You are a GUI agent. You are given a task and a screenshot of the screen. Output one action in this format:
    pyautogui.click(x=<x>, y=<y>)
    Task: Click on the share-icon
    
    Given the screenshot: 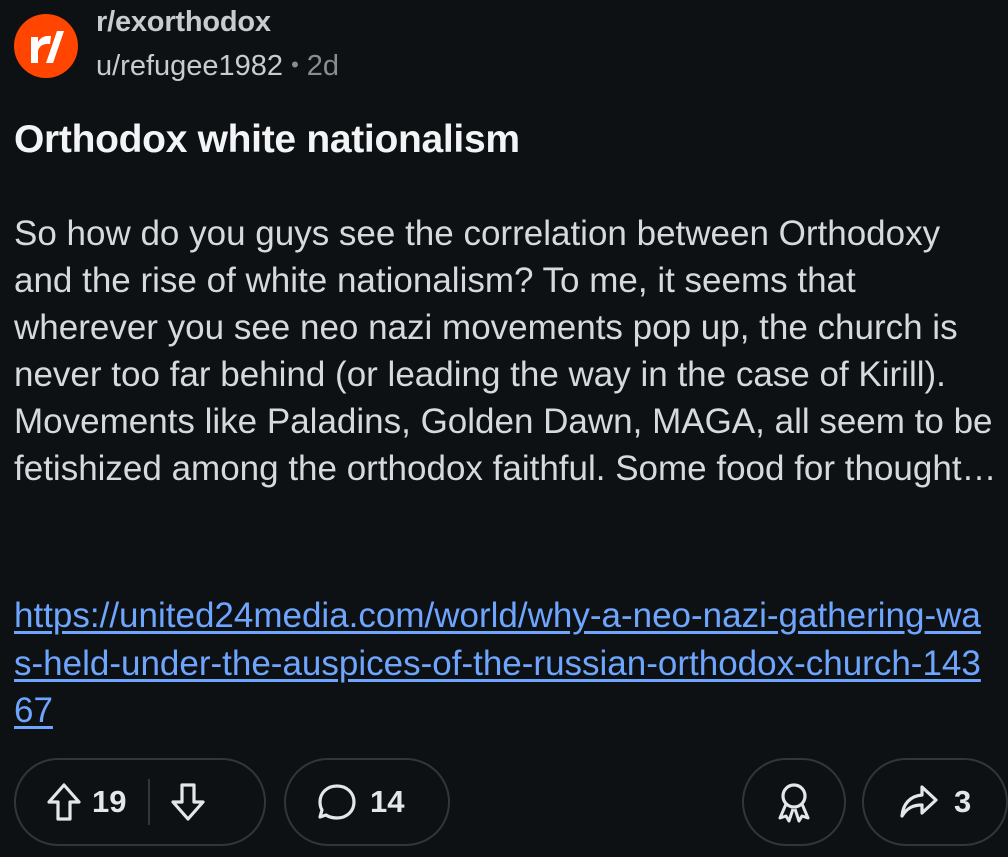 What is the action you would take?
    pyautogui.click(x=919, y=802)
    